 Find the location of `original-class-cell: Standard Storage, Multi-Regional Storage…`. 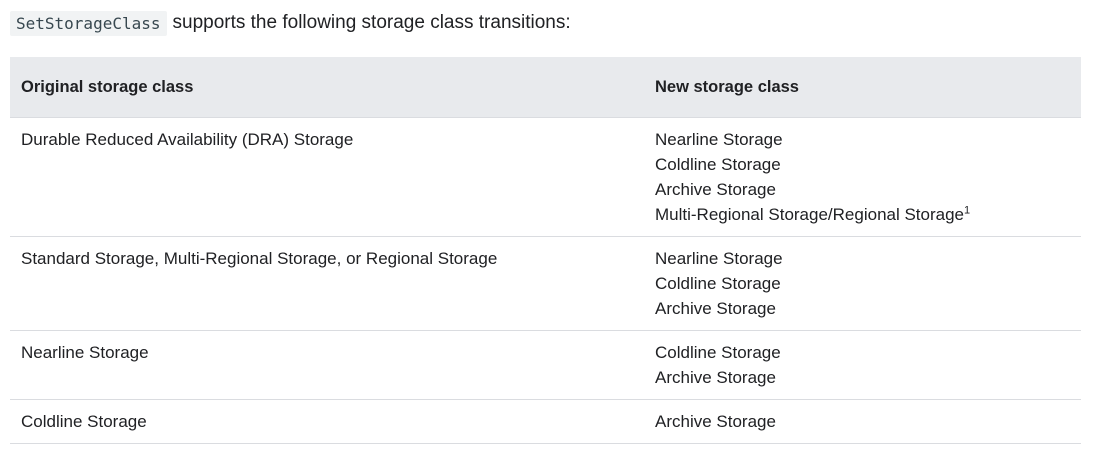

original-class-cell: Standard Storage, Multi-Regional Storage… is located at coordinates (259, 258).